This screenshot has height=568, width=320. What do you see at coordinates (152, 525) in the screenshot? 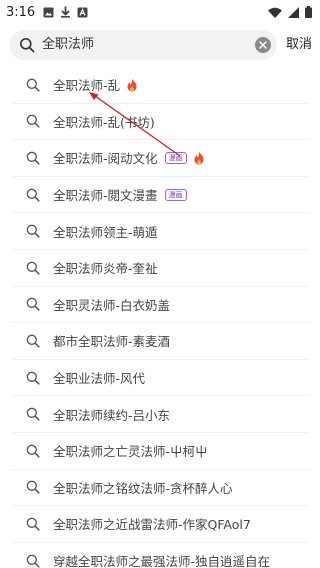
I see `suggestion-text: 全职法师之近战雷法师-作家QFAol7` at bounding box center [152, 525].